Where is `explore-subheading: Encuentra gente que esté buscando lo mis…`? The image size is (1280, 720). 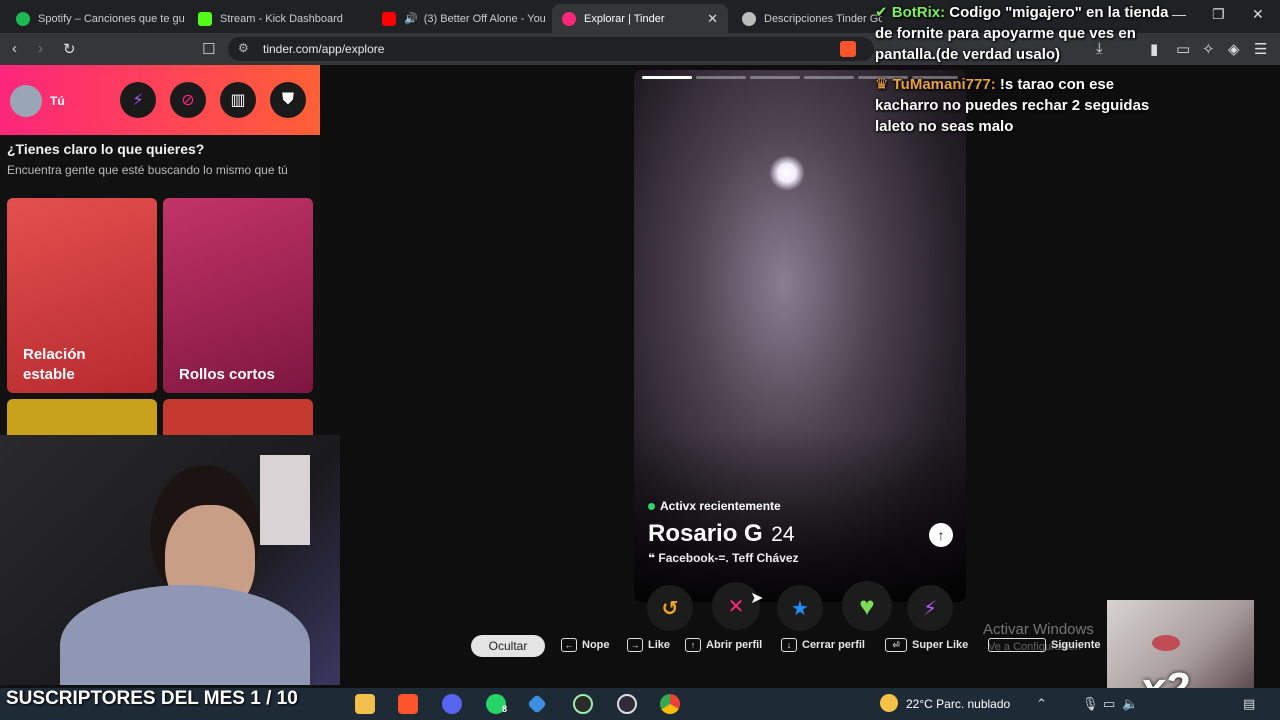
explore-subheading: Encuentra gente que esté buscando lo mis… is located at coordinates (147, 170).